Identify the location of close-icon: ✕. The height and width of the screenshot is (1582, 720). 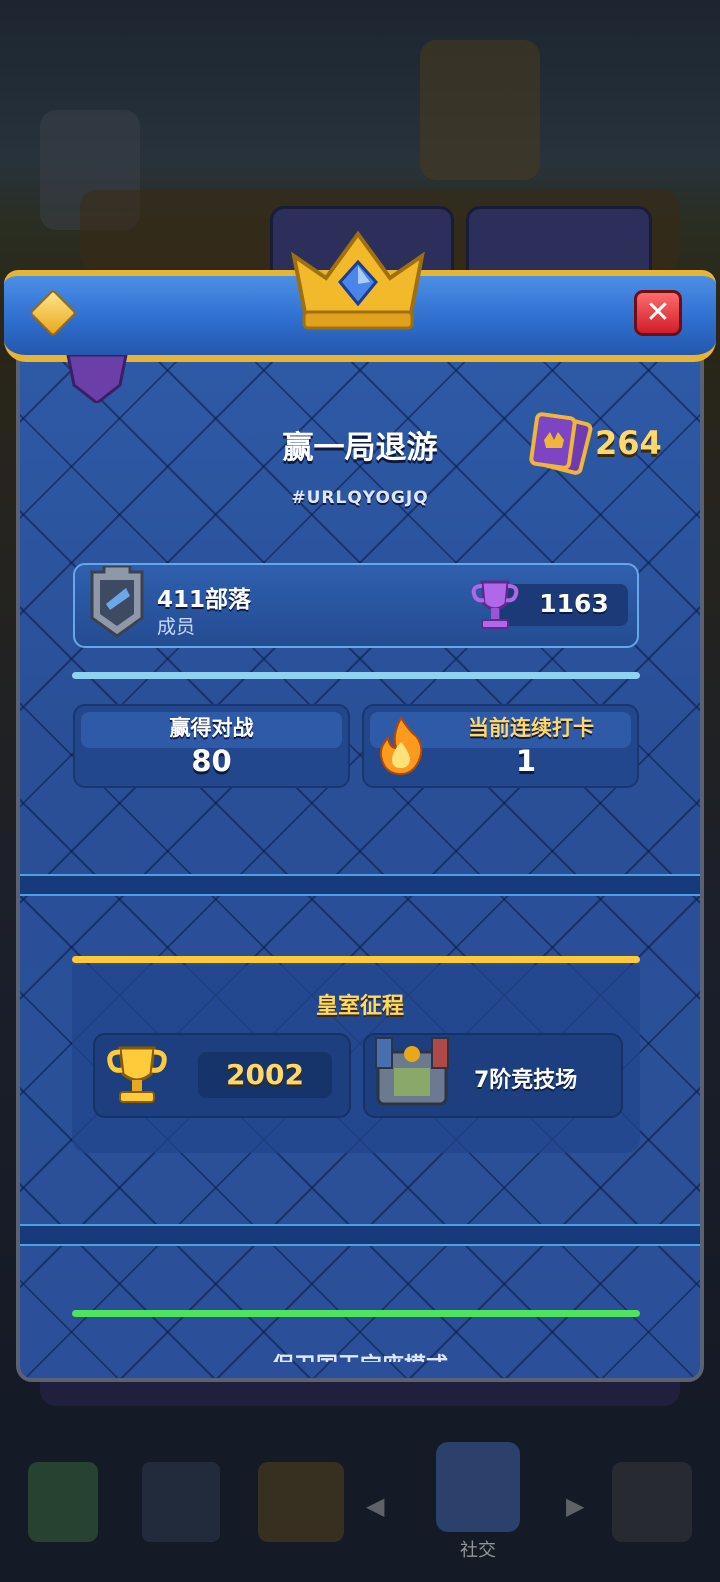
(658, 312).